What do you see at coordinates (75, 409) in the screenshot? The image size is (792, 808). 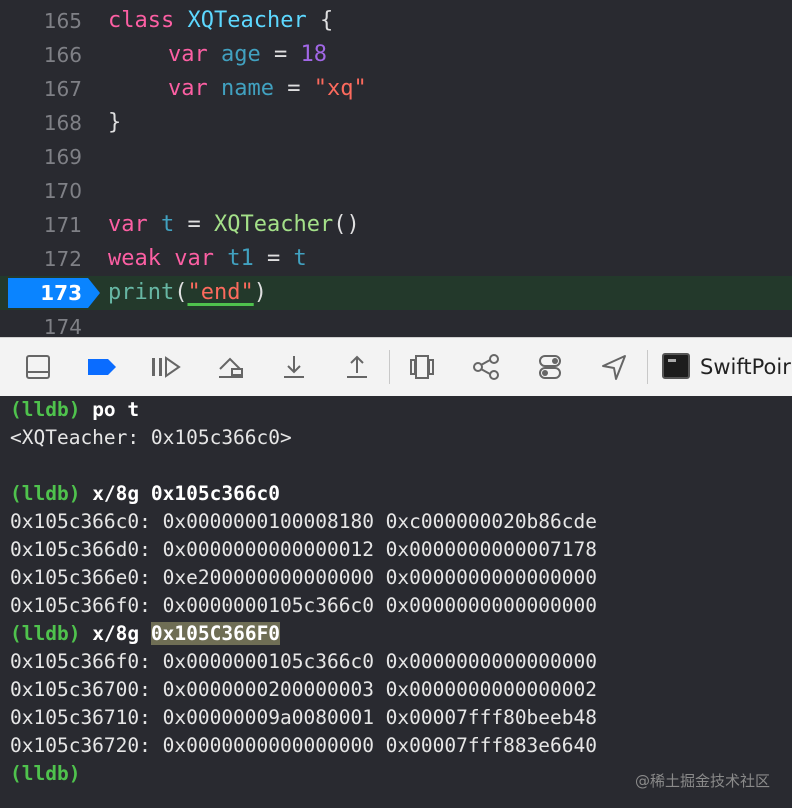 I see `console-line: (lldb) po t` at bounding box center [75, 409].